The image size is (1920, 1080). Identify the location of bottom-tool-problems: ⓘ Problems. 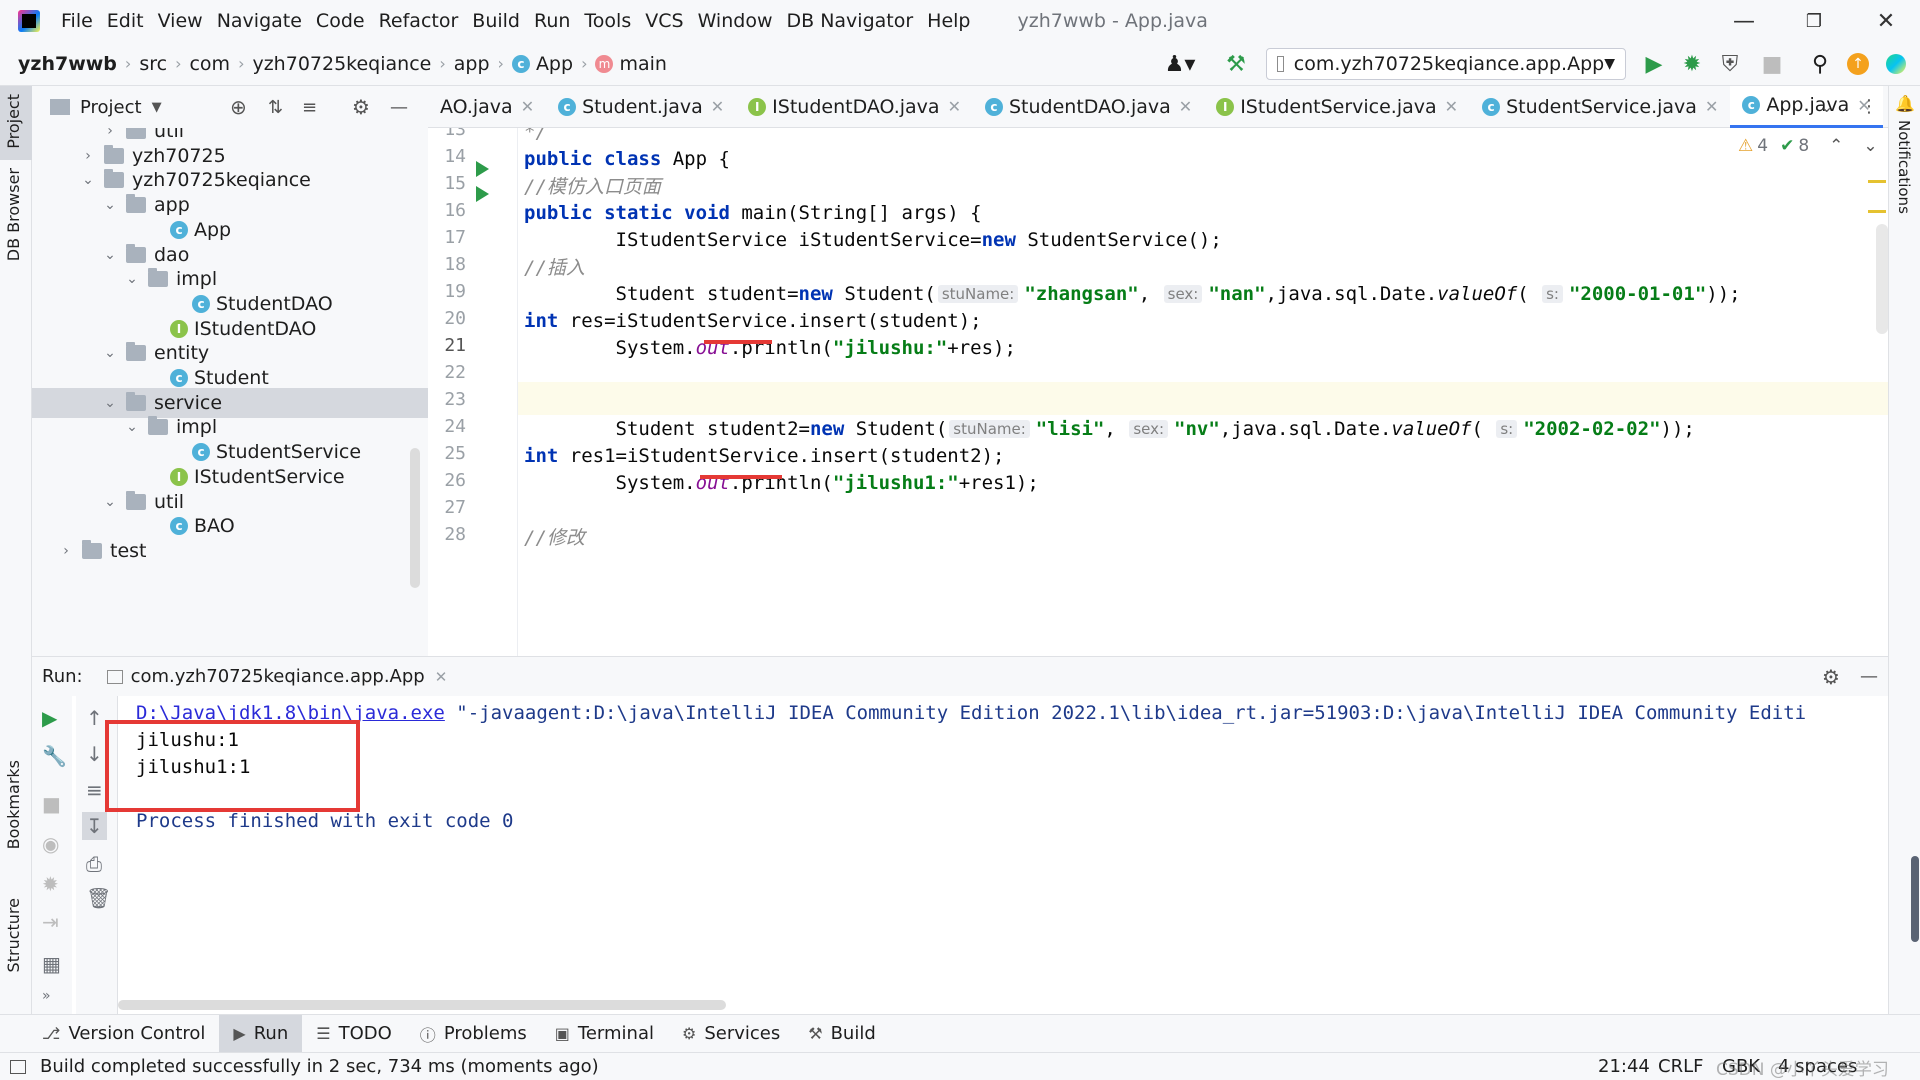
(473, 1034).